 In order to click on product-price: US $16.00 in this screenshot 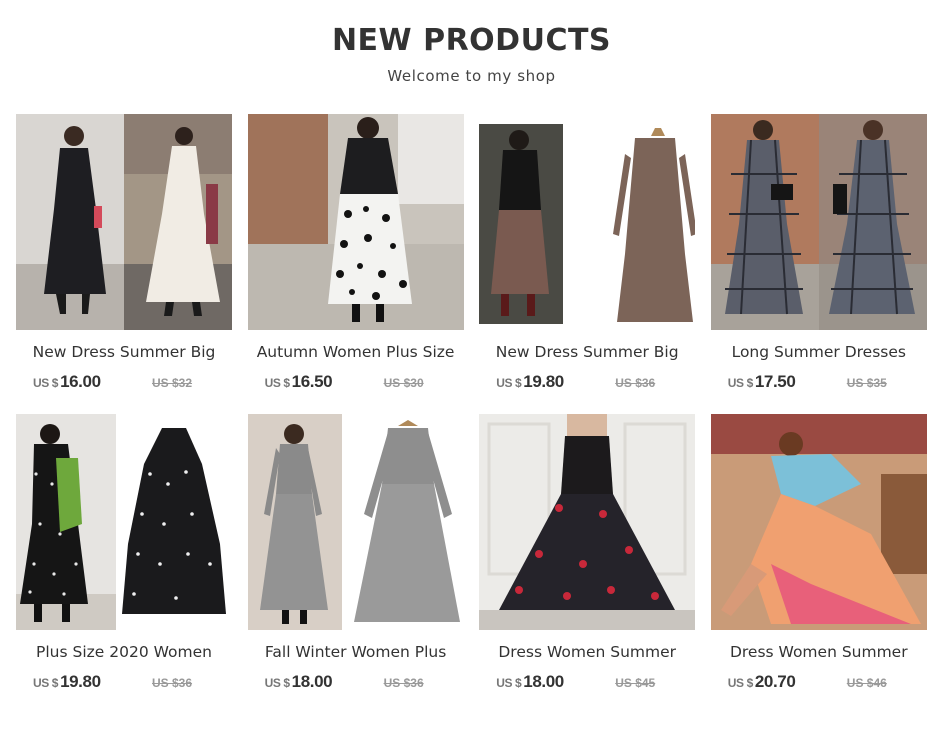, I will do `click(67, 382)`.